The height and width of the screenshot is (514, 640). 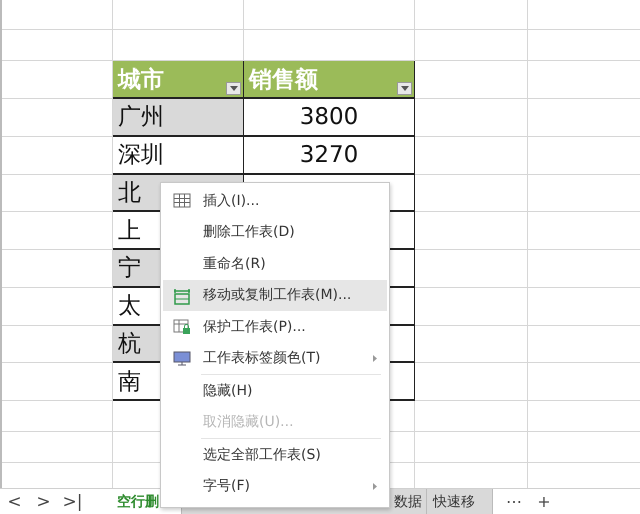 What do you see at coordinates (460, 501) in the screenshot?
I see `sheet-tab: 快速移` at bounding box center [460, 501].